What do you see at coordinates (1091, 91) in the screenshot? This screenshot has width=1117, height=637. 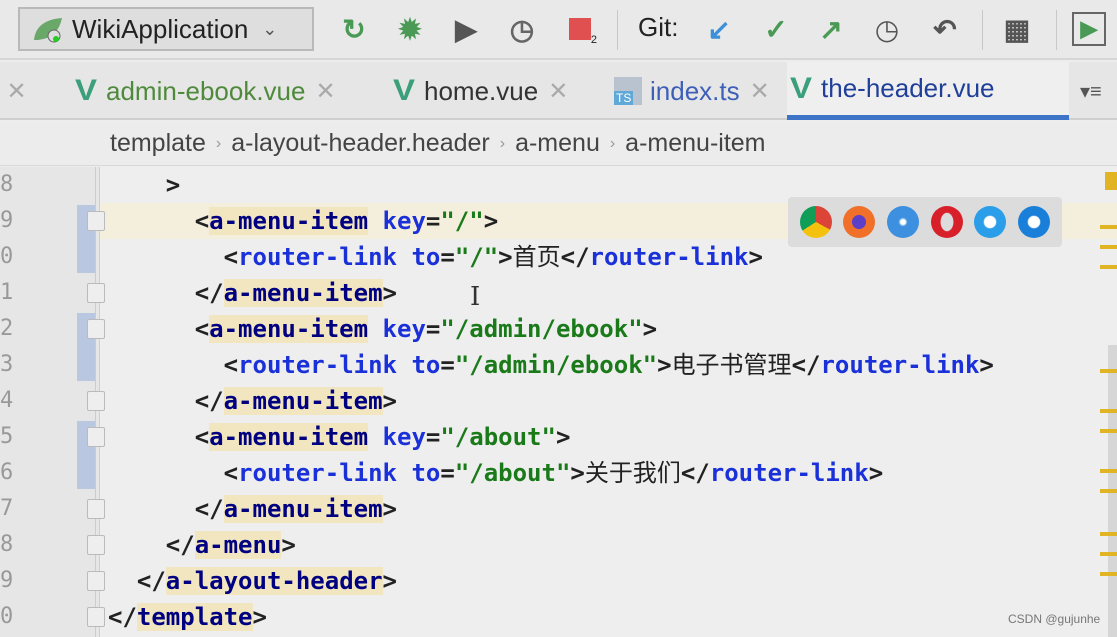 I see `tab-list-menu-icon: ▾≡` at bounding box center [1091, 91].